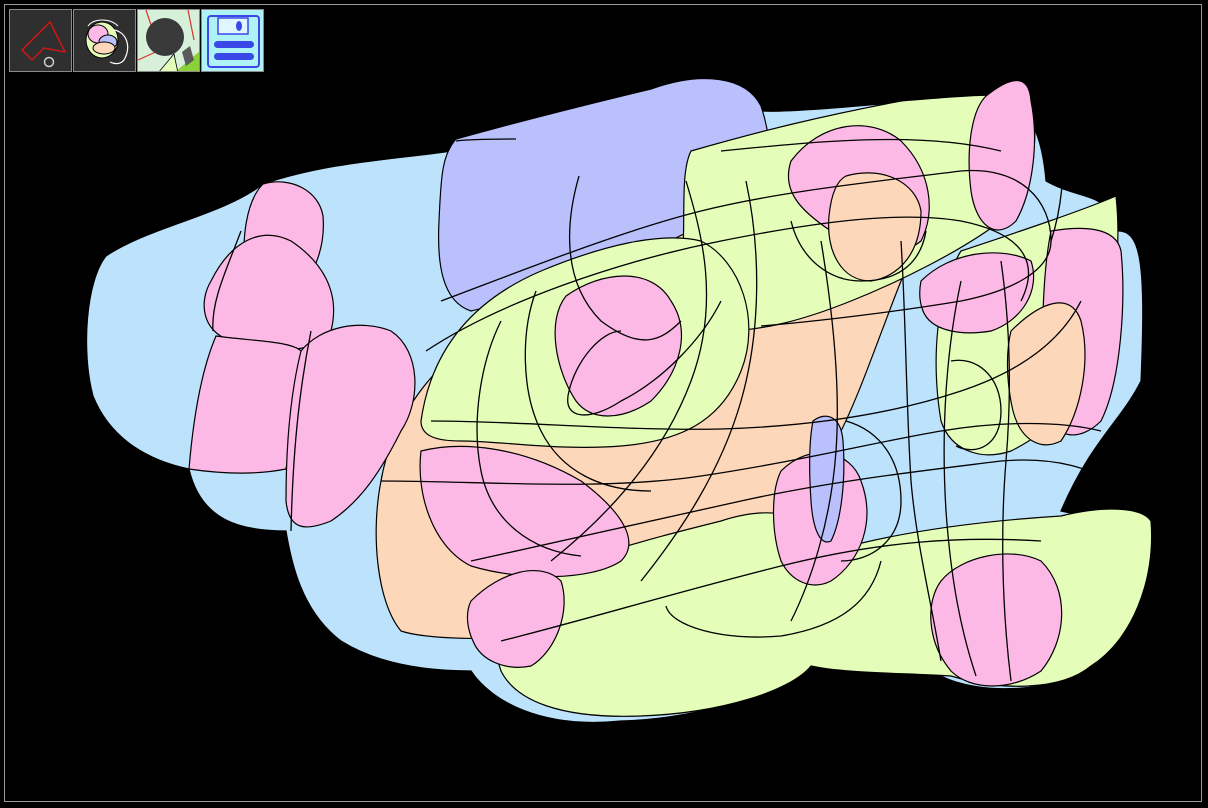 The width and height of the screenshot is (1208, 808). I want to click on brush-size-tool, so click(168, 40).